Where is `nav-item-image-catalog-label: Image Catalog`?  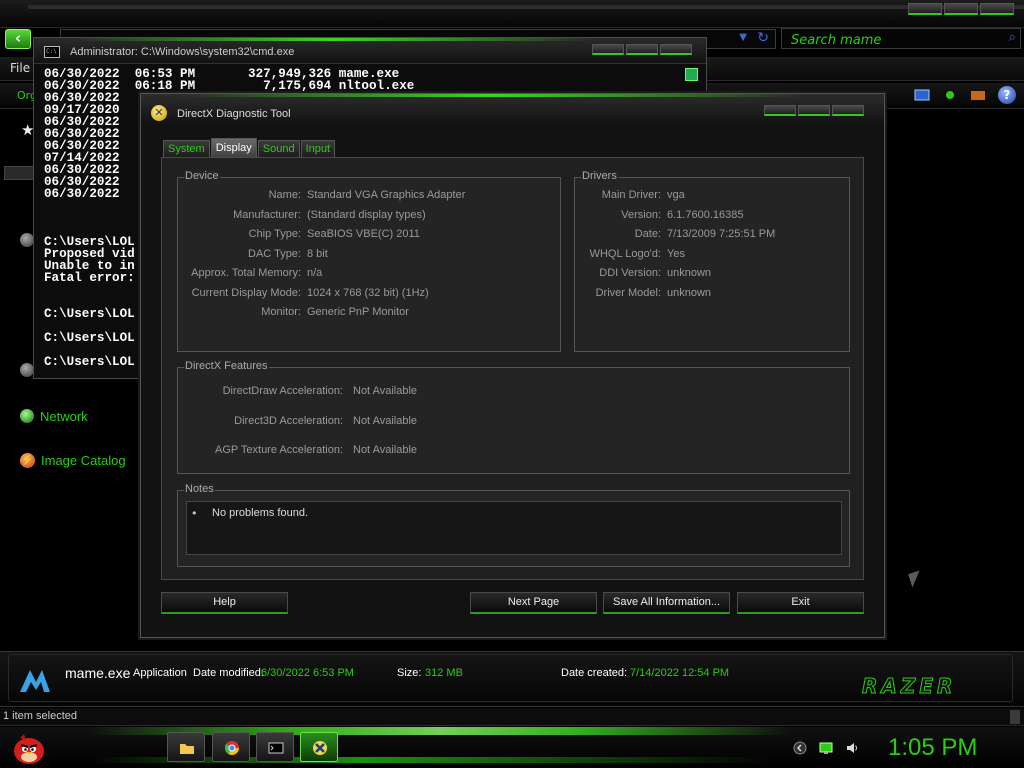 nav-item-image-catalog-label: Image Catalog is located at coordinates (83, 460).